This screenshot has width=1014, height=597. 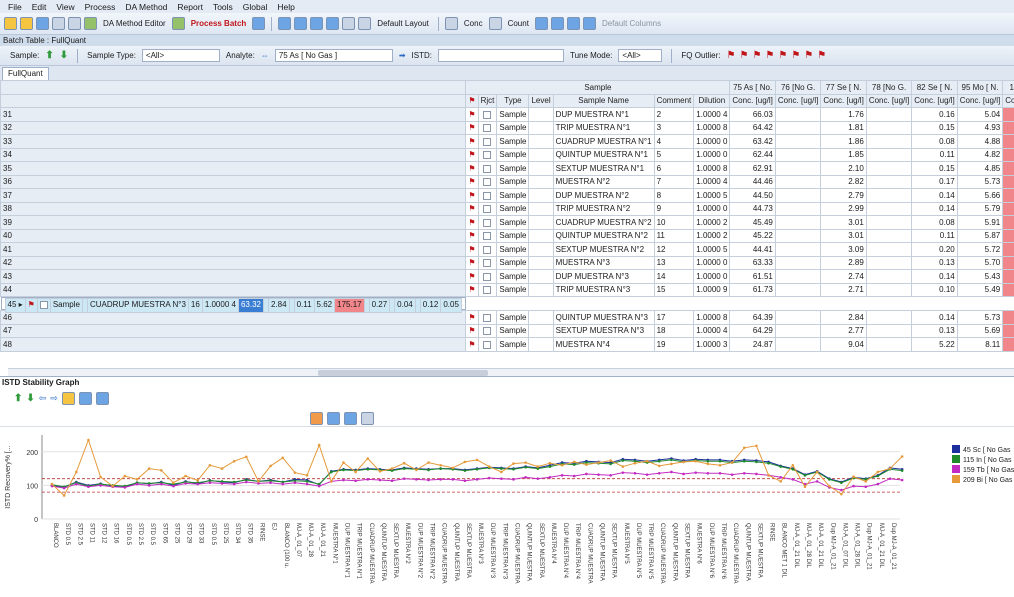 What do you see at coordinates (64, 55) in the screenshot?
I see `next-sample-arrow-icon: ⬇` at bounding box center [64, 55].